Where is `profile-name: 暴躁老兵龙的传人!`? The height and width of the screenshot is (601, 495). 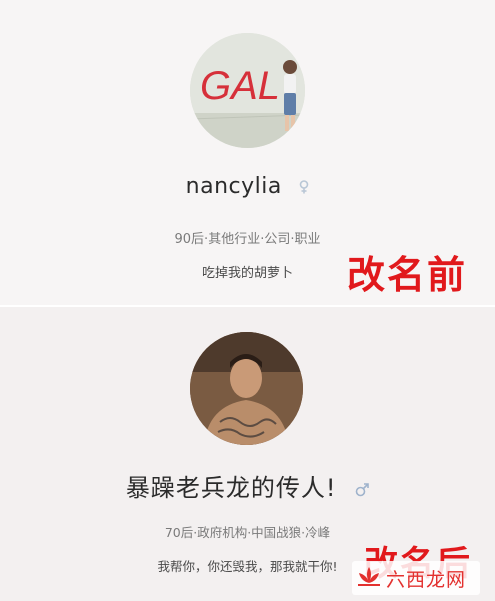 profile-name: 暴躁老兵龙的传人! is located at coordinates (247, 485).